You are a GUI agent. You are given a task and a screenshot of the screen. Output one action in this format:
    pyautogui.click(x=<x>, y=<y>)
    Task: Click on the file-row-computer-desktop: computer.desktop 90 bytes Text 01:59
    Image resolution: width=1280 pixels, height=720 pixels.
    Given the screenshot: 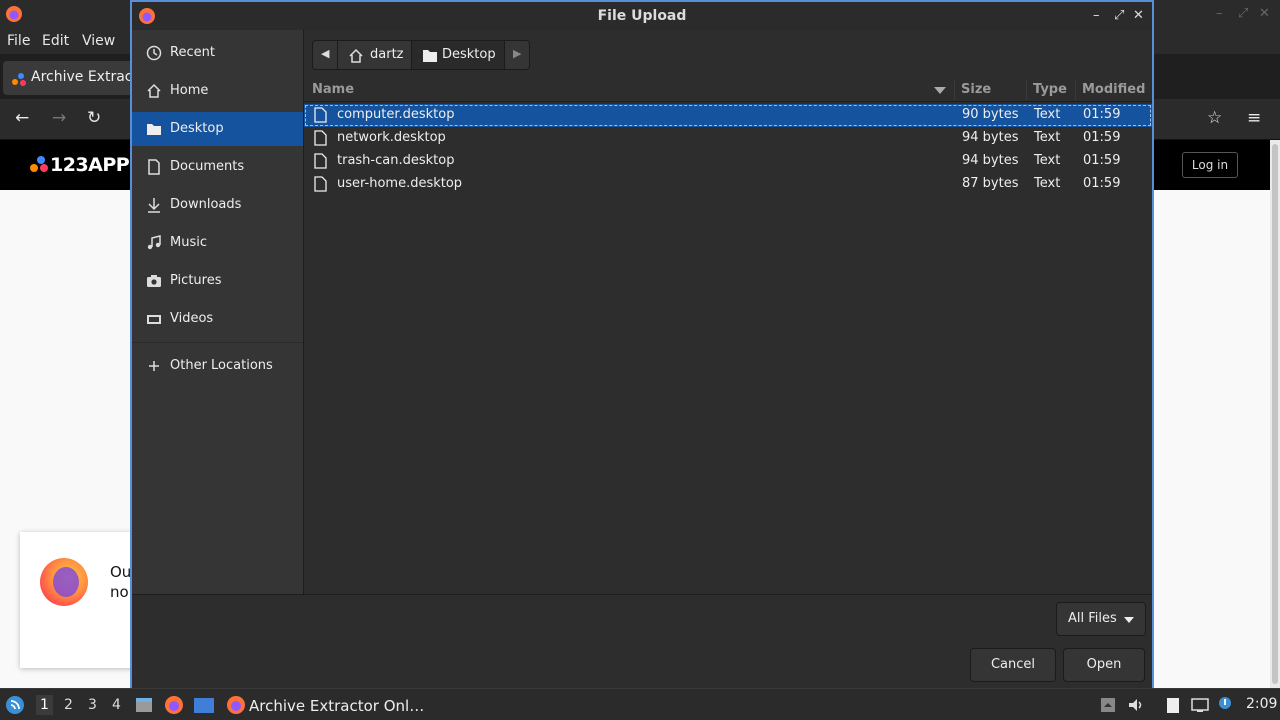 What is the action you would take?
    pyautogui.click(x=728, y=115)
    